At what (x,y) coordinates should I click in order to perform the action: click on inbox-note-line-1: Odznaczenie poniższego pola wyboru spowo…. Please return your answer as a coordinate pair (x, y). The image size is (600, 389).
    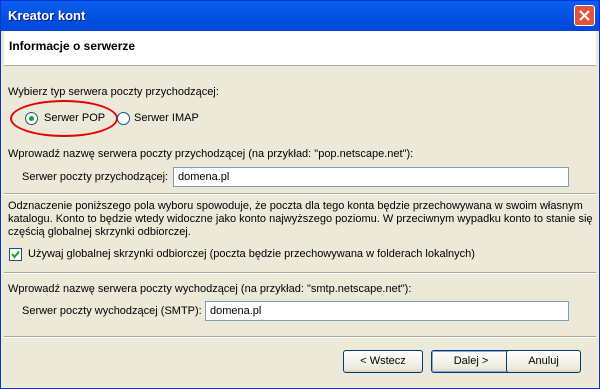
    Looking at the image, I should click on (295, 206).